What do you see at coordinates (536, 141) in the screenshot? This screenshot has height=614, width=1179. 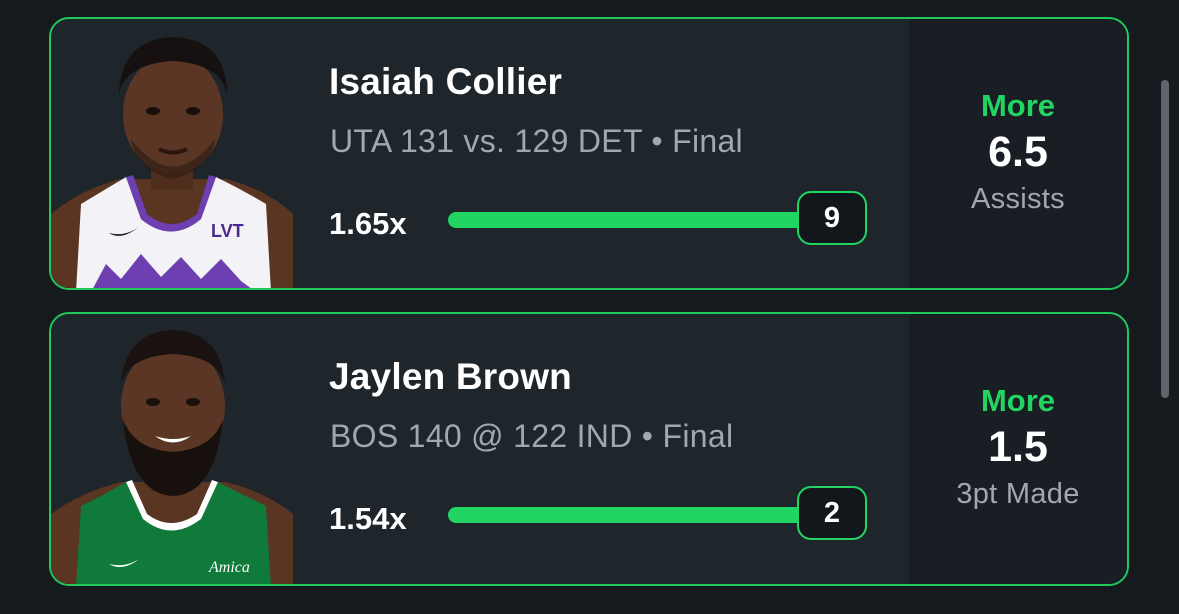 I see `game-status: UTA 131 vs. 129 DET • Final` at bounding box center [536, 141].